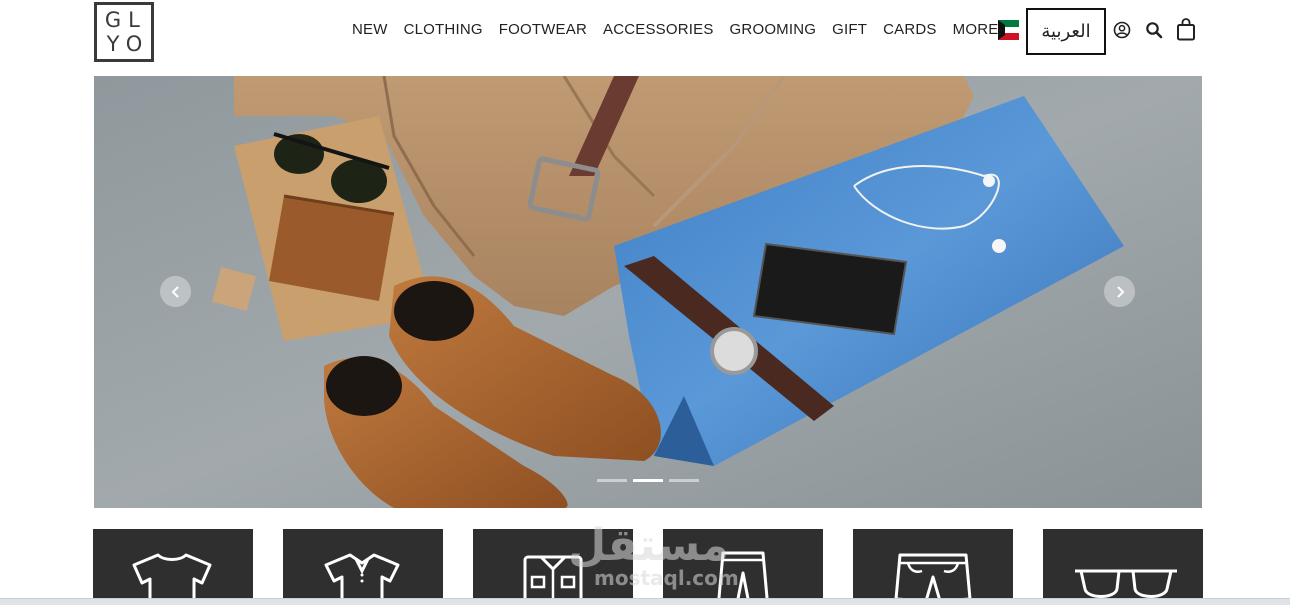 This screenshot has width=1290, height=605. I want to click on chevron-left-icon, so click(175, 291).